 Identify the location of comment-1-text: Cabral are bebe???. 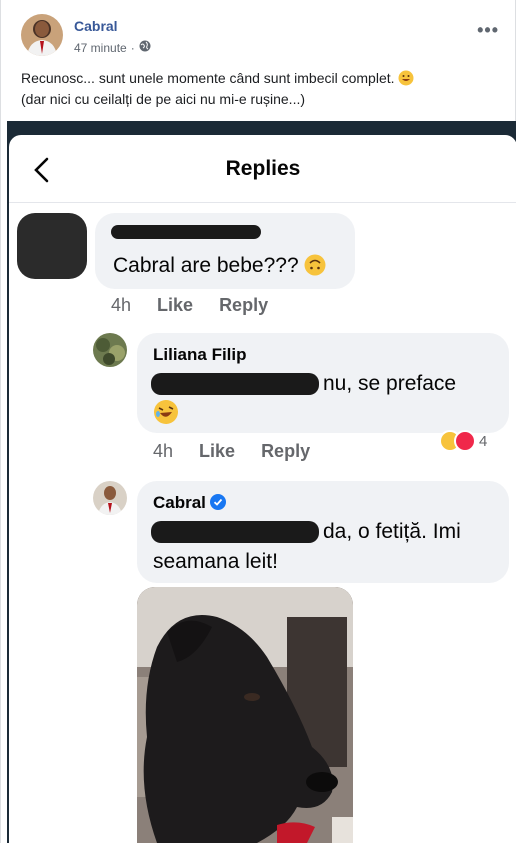
(206, 265).